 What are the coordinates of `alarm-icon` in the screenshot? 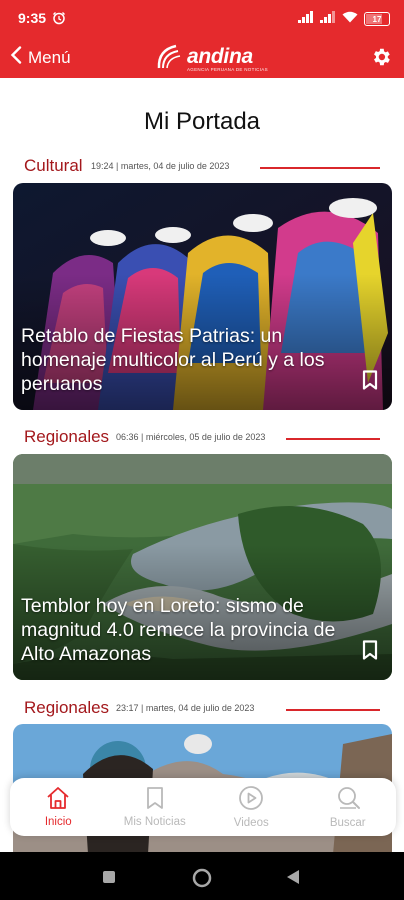 It's located at (59, 20).